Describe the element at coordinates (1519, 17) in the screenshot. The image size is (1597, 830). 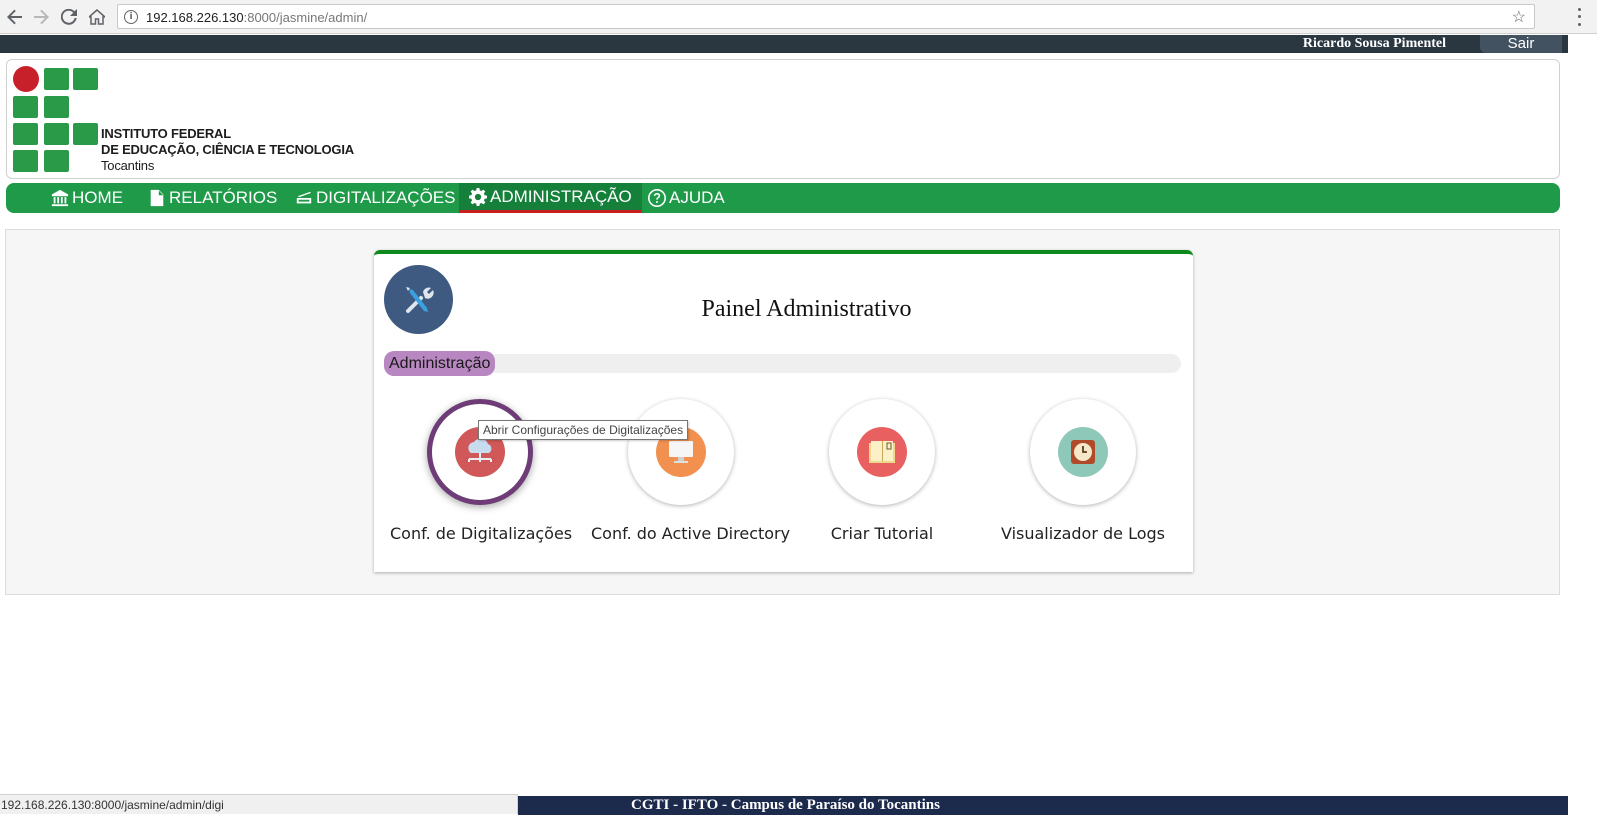
I see `star-icon: ☆` at that location.